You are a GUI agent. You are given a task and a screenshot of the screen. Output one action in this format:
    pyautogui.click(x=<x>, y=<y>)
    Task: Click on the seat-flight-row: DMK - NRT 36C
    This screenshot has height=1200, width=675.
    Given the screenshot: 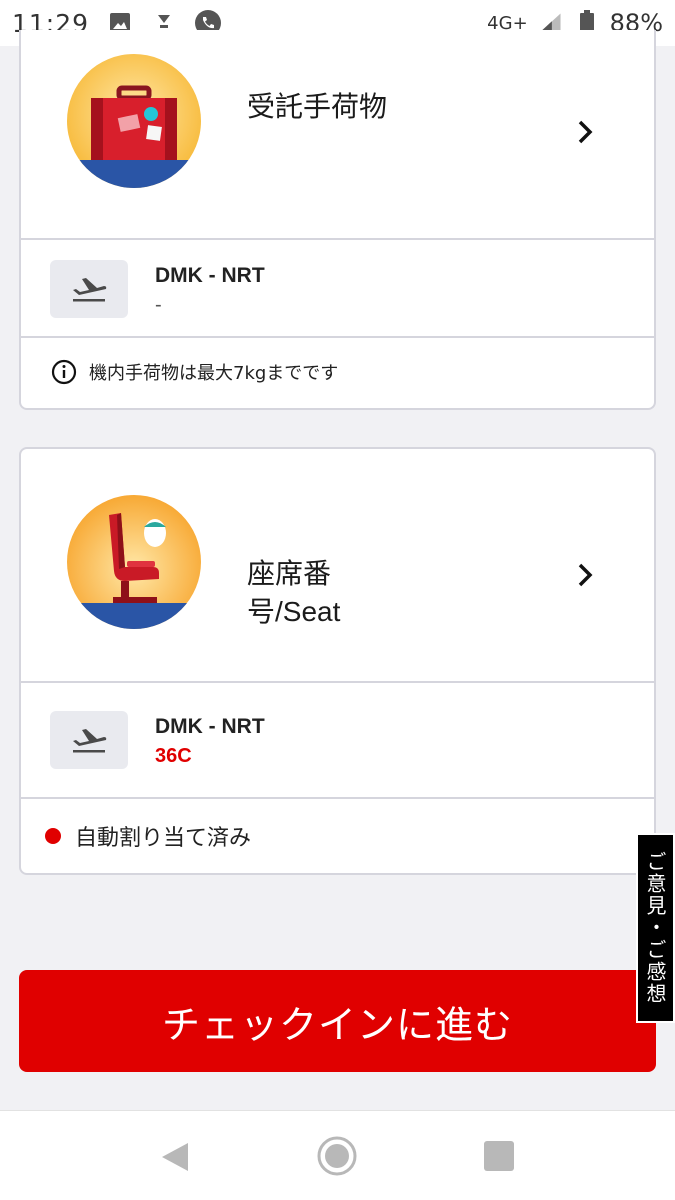 What is the action you would take?
    pyautogui.click(x=337, y=741)
    